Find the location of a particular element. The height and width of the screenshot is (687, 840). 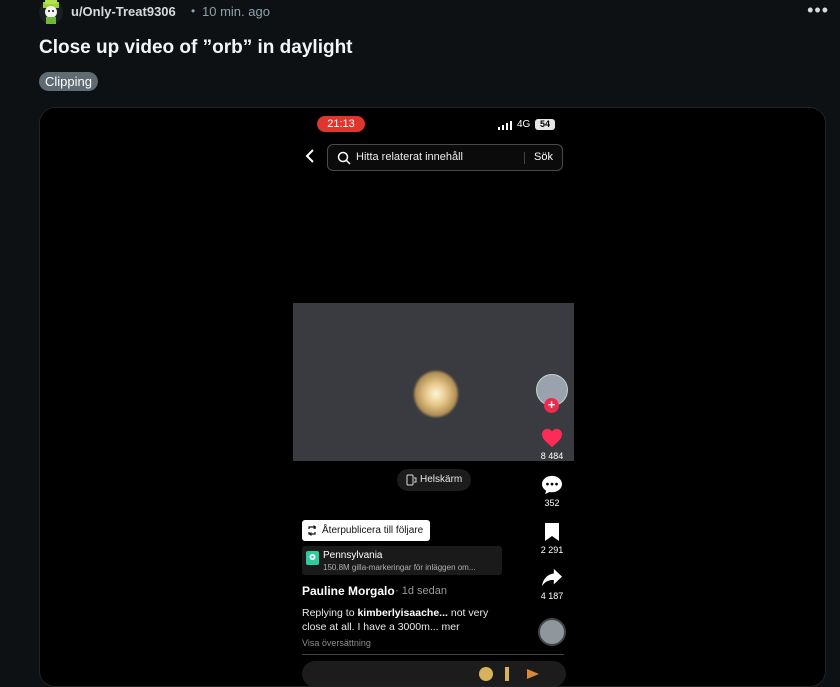

music-disc is located at coordinates (552, 632).